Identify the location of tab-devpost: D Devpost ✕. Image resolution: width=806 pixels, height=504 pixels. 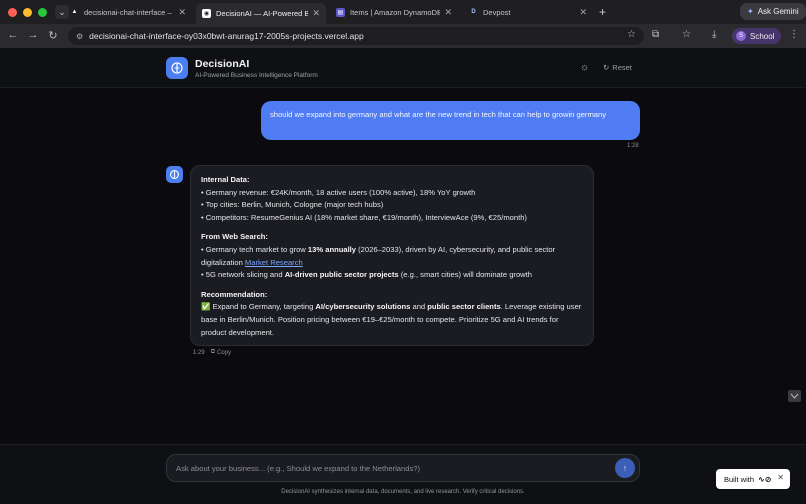
(528, 12).